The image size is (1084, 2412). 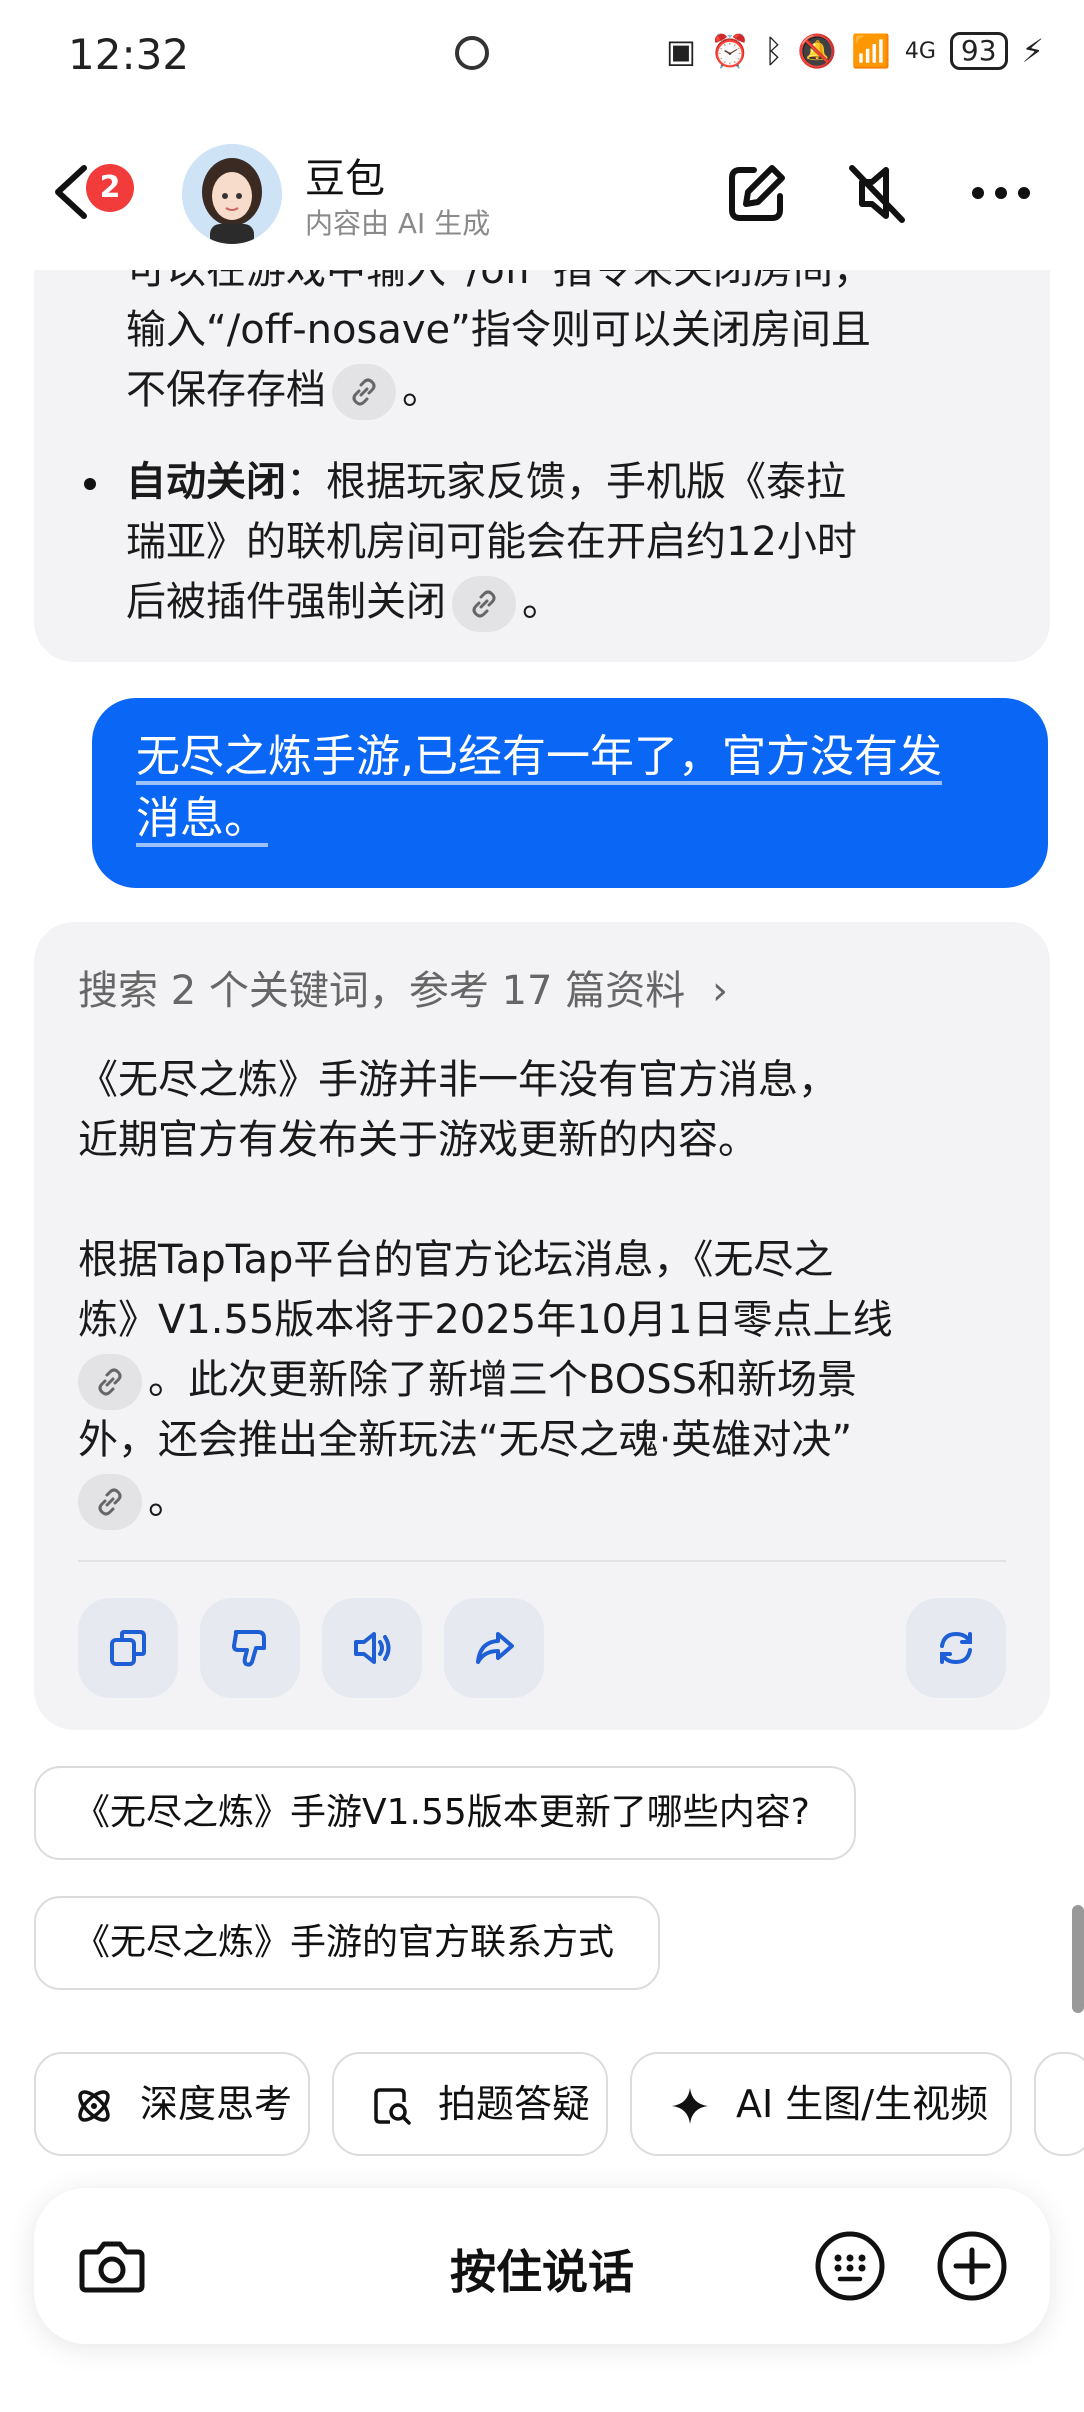 What do you see at coordinates (110, 188) in the screenshot?
I see `unread-badge: 2` at bounding box center [110, 188].